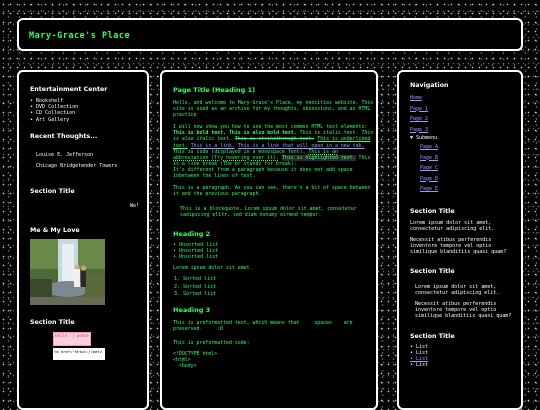 The height and width of the screenshot is (410, 540). I want to click on entertainment-item-art: Art Gallery, so click(88, 120).